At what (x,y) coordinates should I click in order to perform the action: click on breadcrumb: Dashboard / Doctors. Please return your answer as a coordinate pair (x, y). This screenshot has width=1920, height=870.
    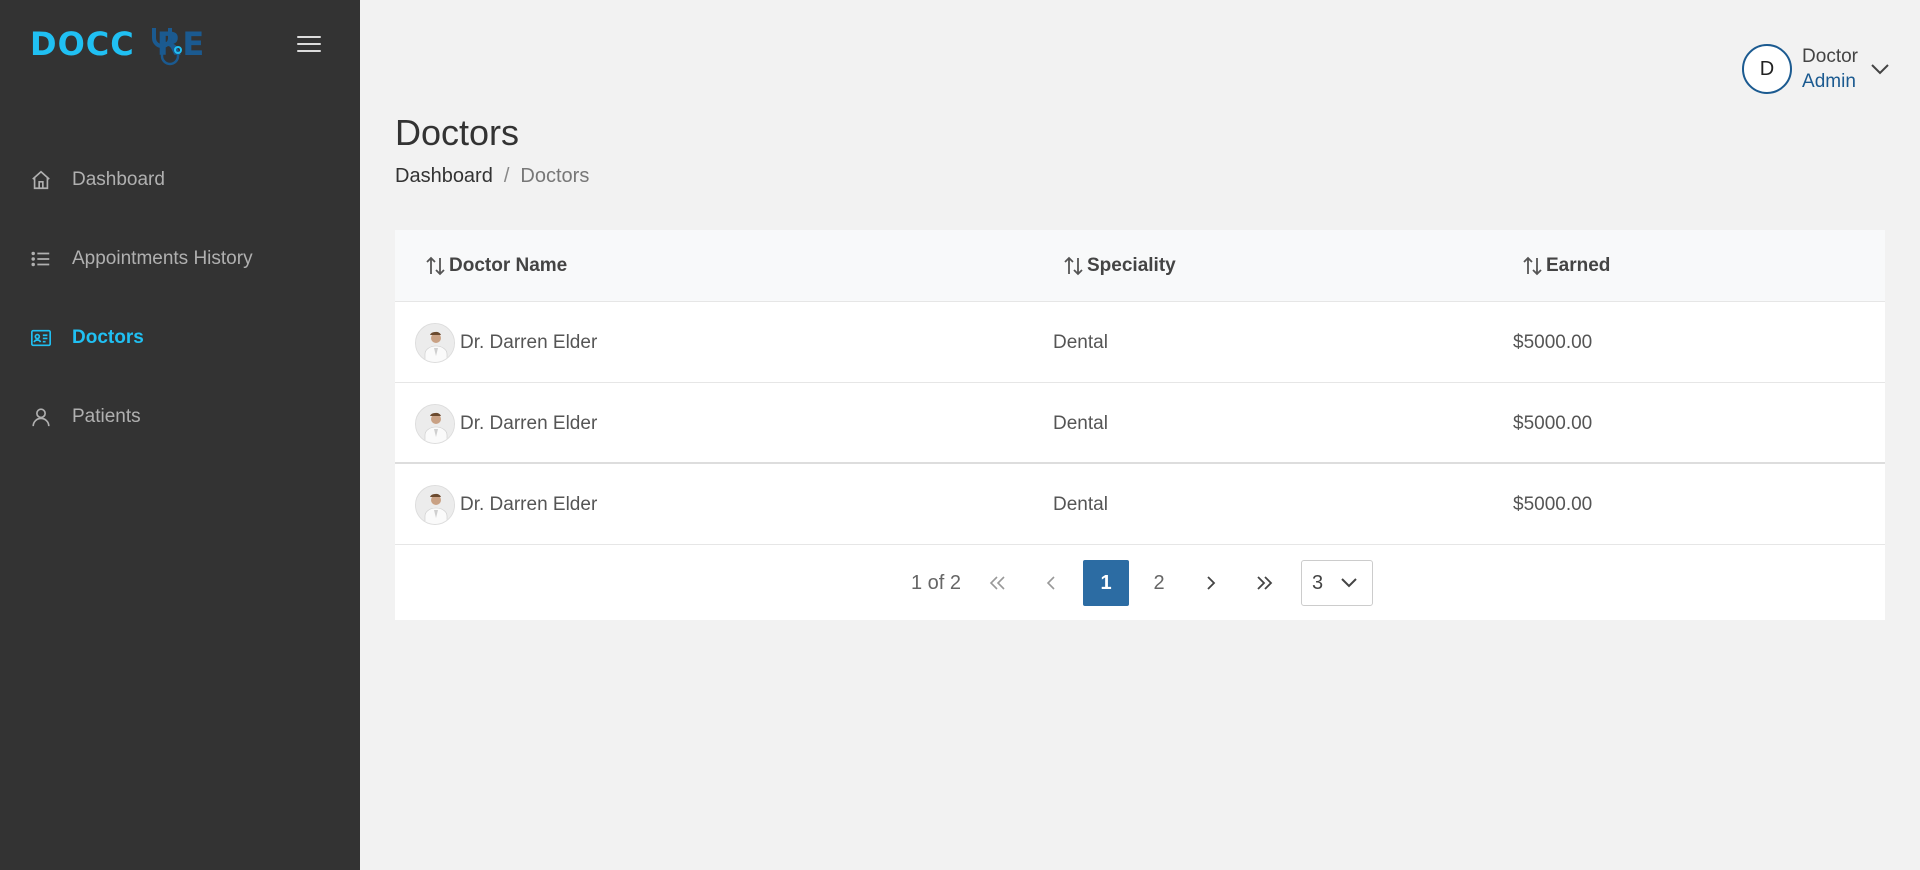
    Looking at the image, I should click on (492, 176).